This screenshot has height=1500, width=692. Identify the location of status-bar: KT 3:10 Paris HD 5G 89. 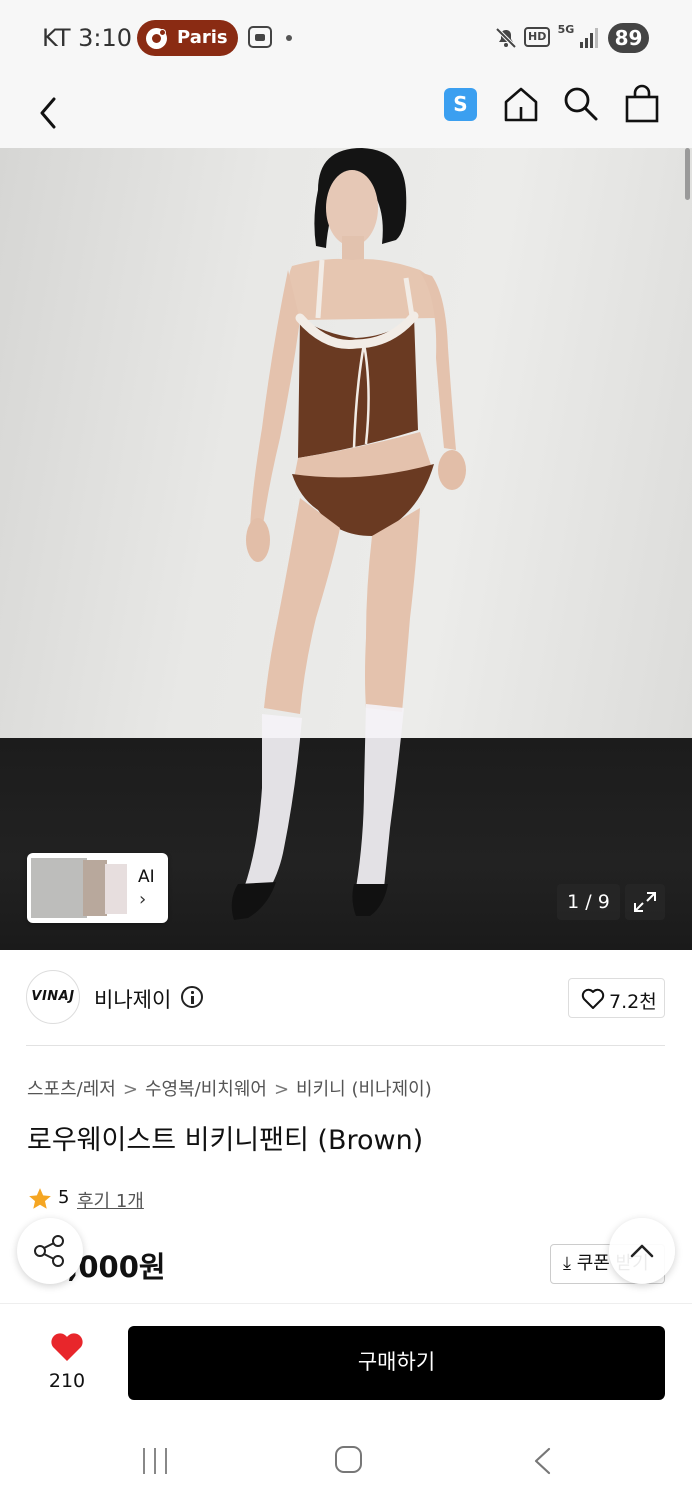
(346, 38).